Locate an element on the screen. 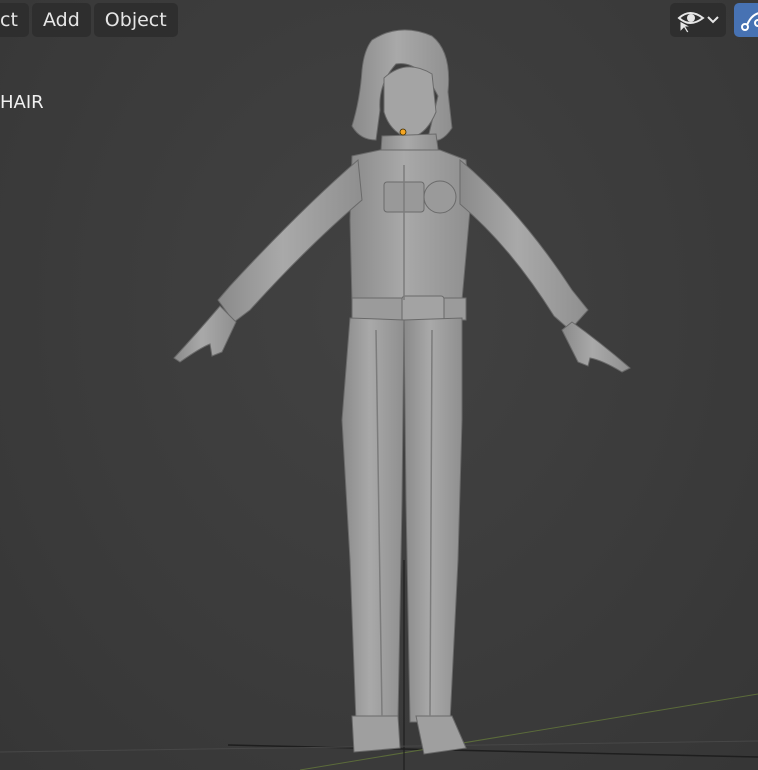  overlay-toggle-icon is located at coordinates (749, 21).